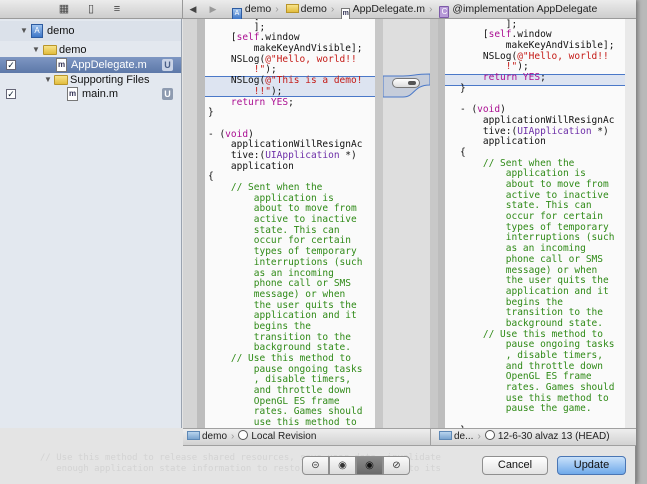  What do you see at coordinates (342, 465) in the screenshot?
I see `mode-segment-left: ◉` at bounding box center [342, 465].